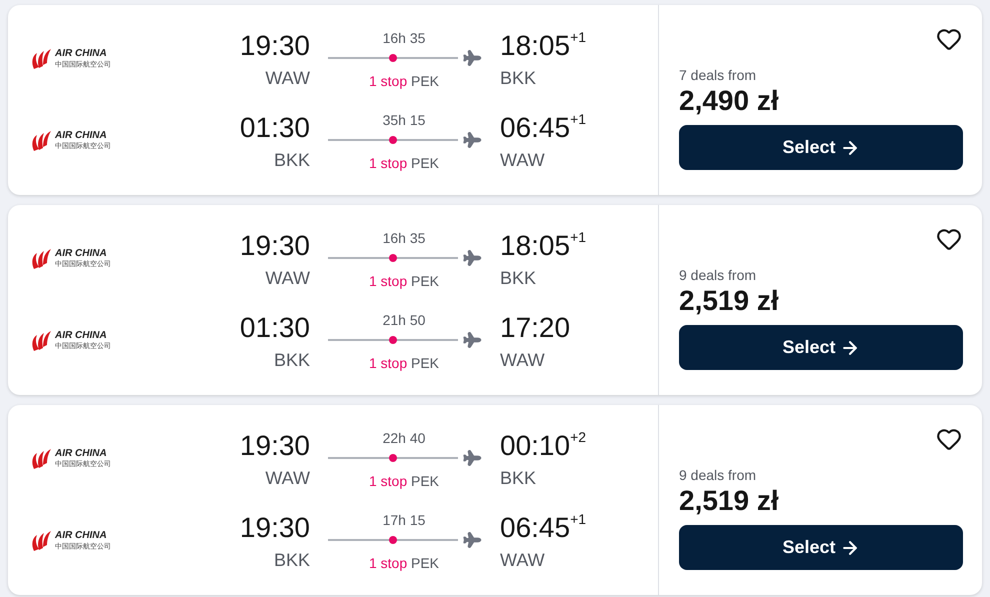  I want to click on arrival-time: 17:20, so click(535, 328).